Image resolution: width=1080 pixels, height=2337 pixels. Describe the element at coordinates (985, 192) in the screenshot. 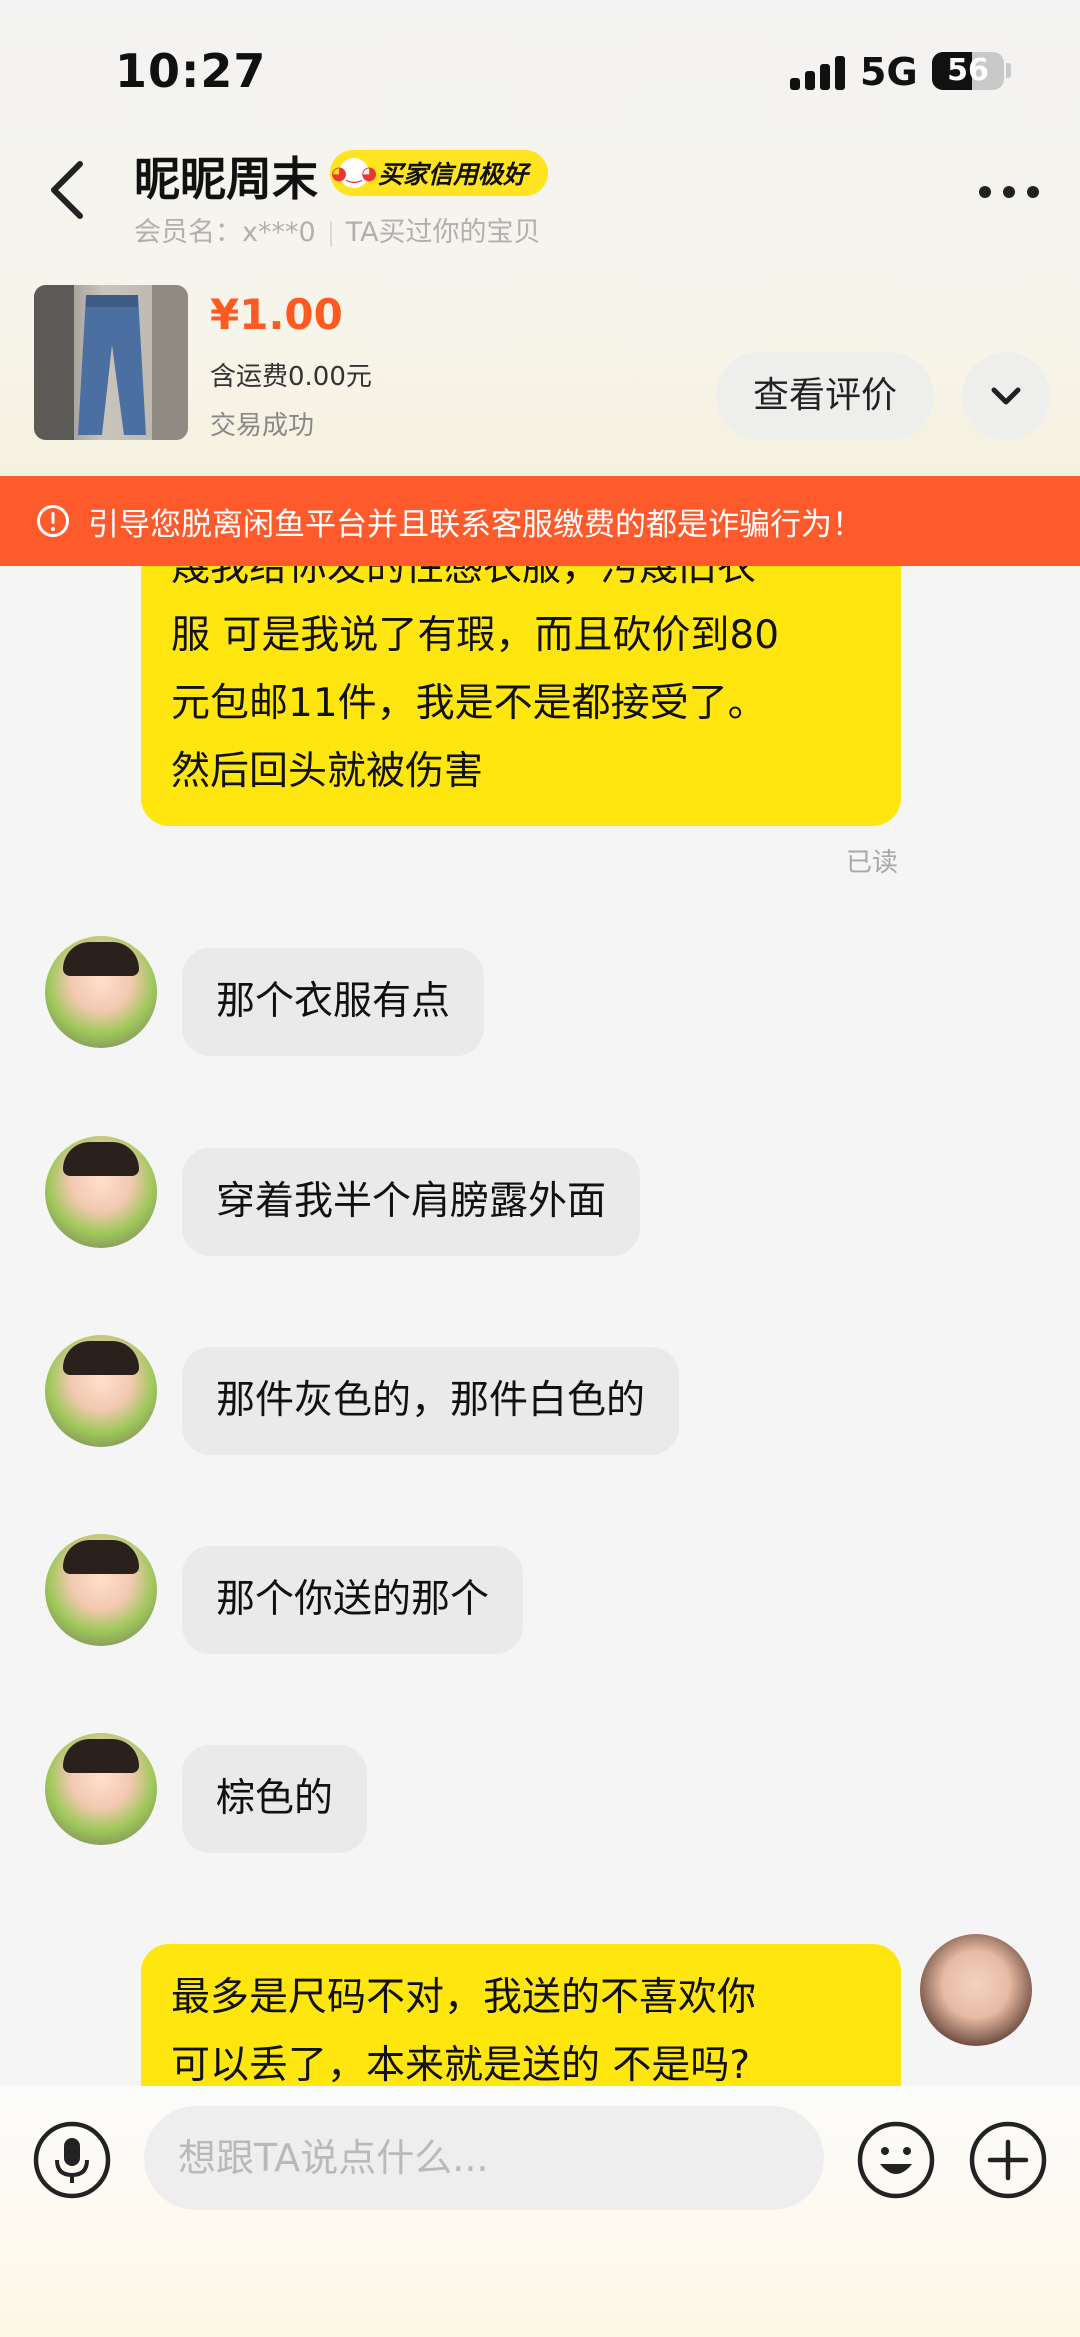

I see `more-dots-icon` at that location.